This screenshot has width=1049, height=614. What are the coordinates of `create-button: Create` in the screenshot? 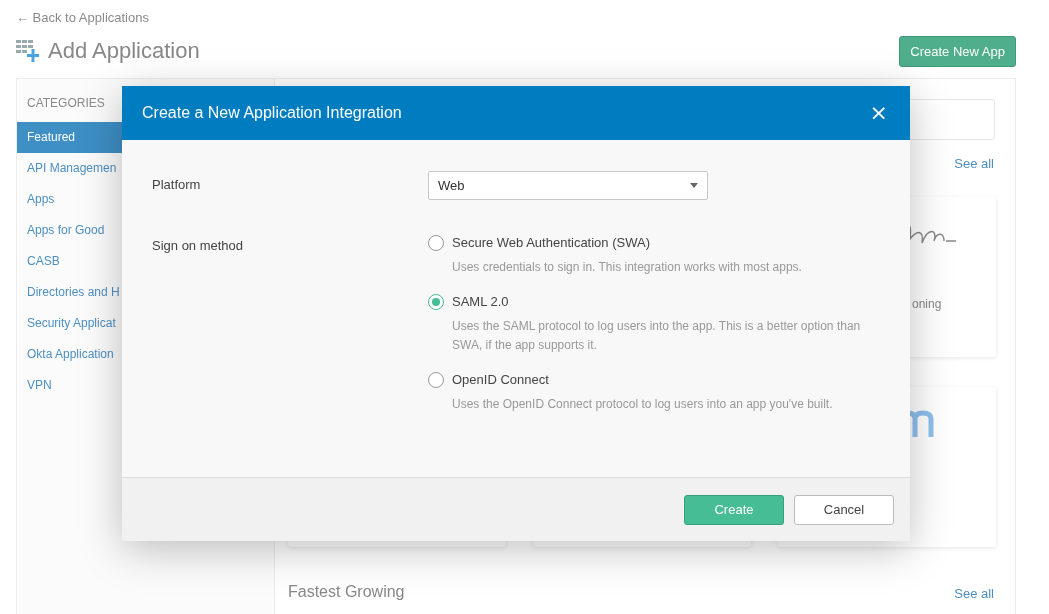 It's located at (734, 509).